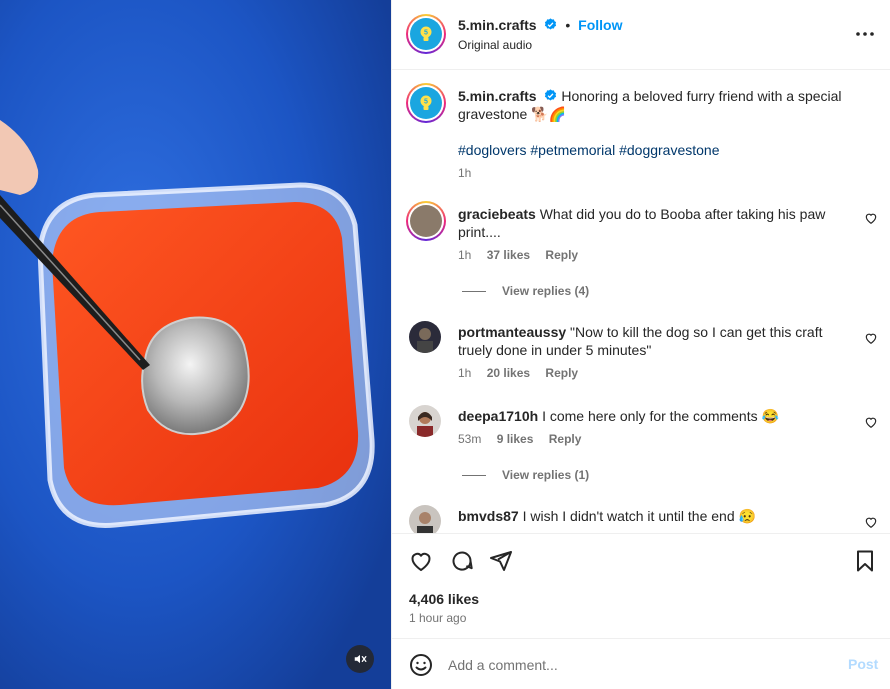 The image size is (890, 689). What do you see at coordinates (421, 561) in the screenshot?
I see `heart-icon` at bounding box center [421, 561].